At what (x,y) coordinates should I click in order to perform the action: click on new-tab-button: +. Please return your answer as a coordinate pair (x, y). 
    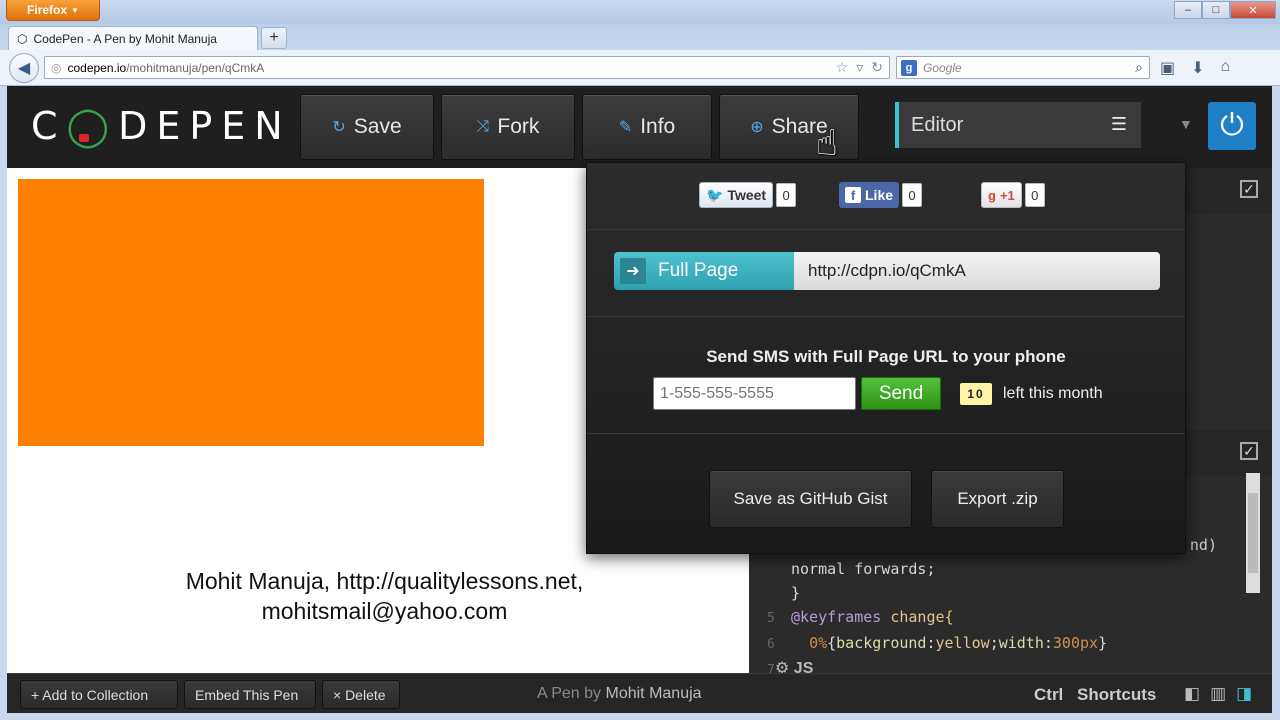
    Looking at the image, I should click on (274, 38).